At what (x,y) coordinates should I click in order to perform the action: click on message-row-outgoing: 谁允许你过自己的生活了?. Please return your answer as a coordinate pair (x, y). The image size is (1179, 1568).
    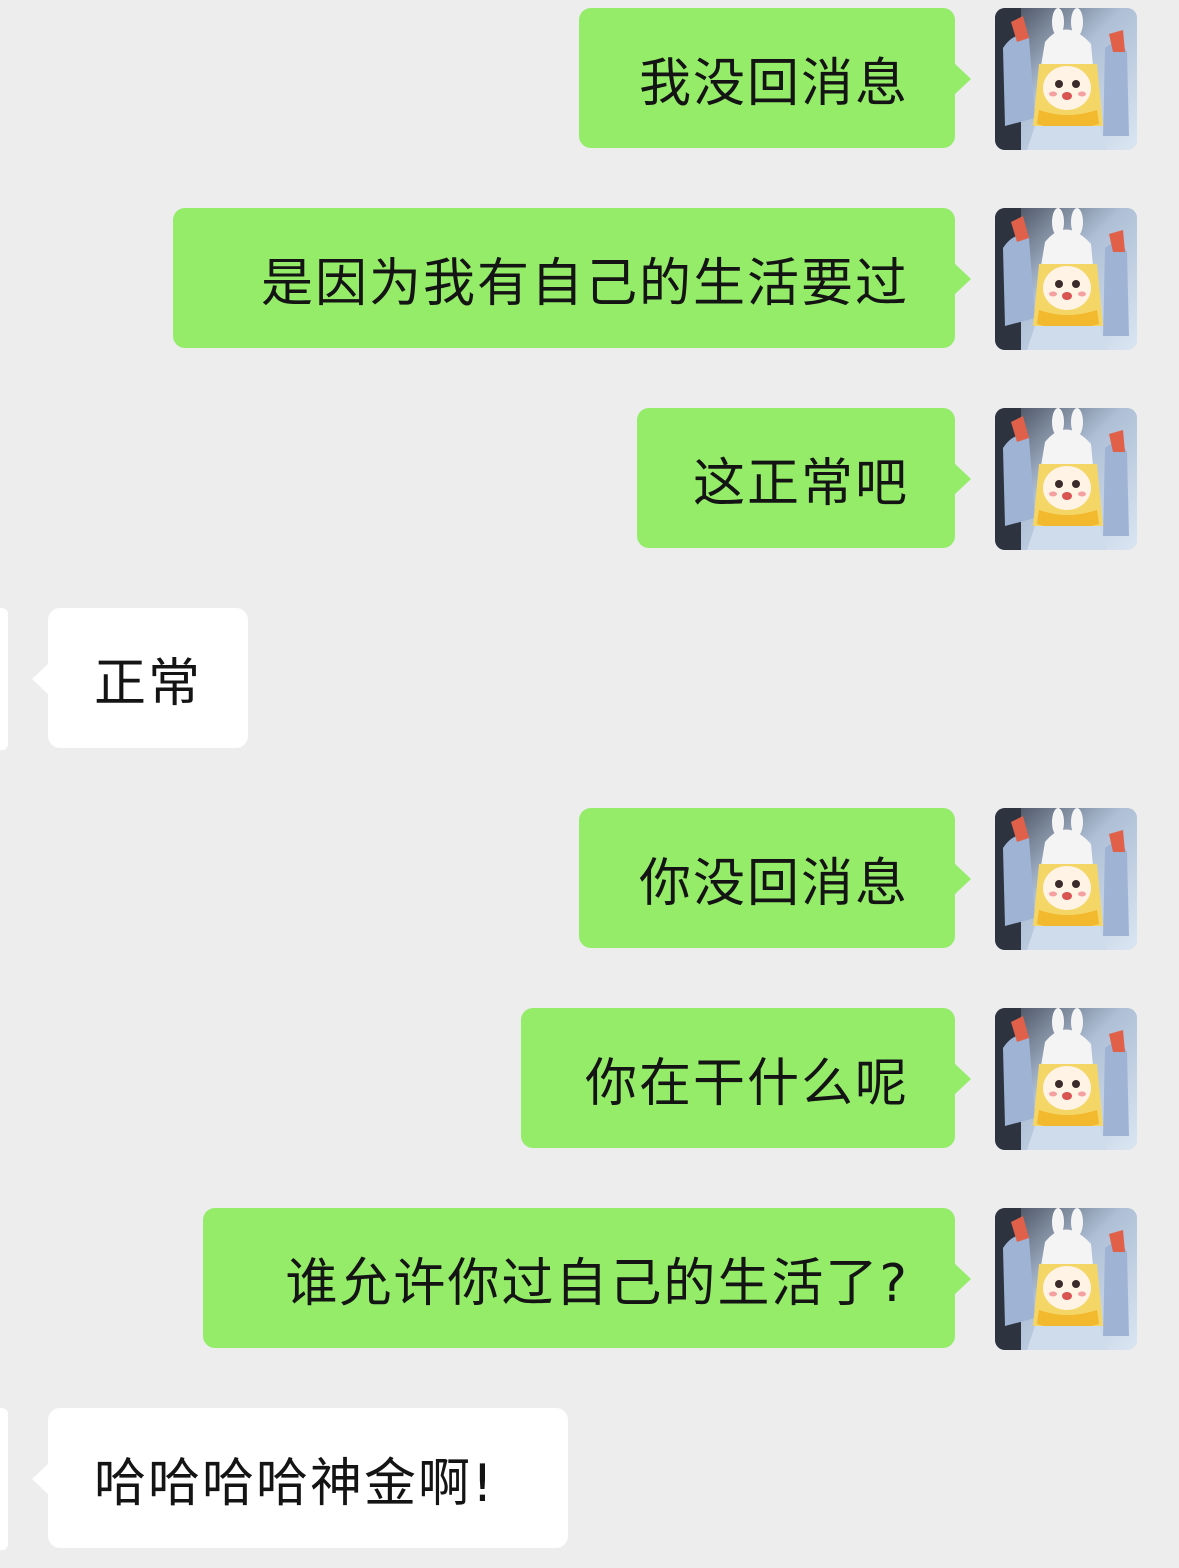
    Looking at the image, I should click on (589, 1279).